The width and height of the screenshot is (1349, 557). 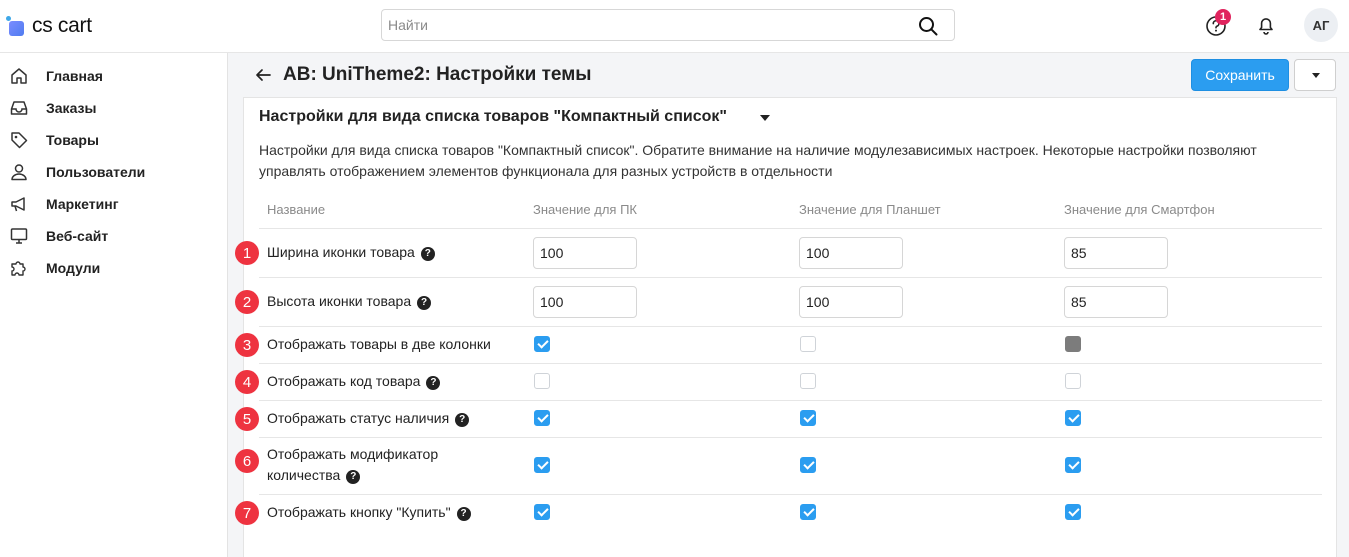 I want to click on tag-icon, so click(x=19, y=140).